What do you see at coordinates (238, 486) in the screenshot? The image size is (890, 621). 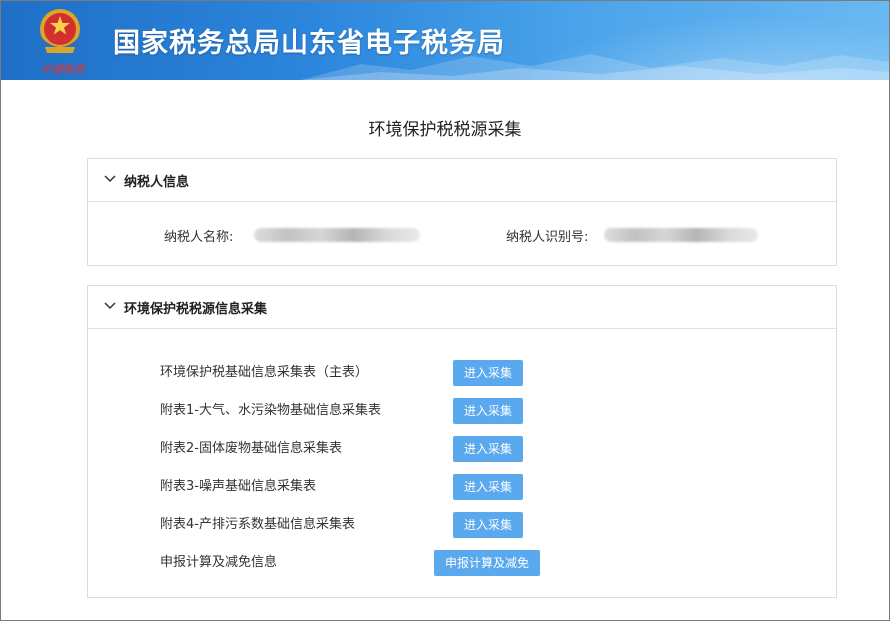 I see `form-item-label: 附表3-噪声基础信息采集表` at bounding box center [238, 486].